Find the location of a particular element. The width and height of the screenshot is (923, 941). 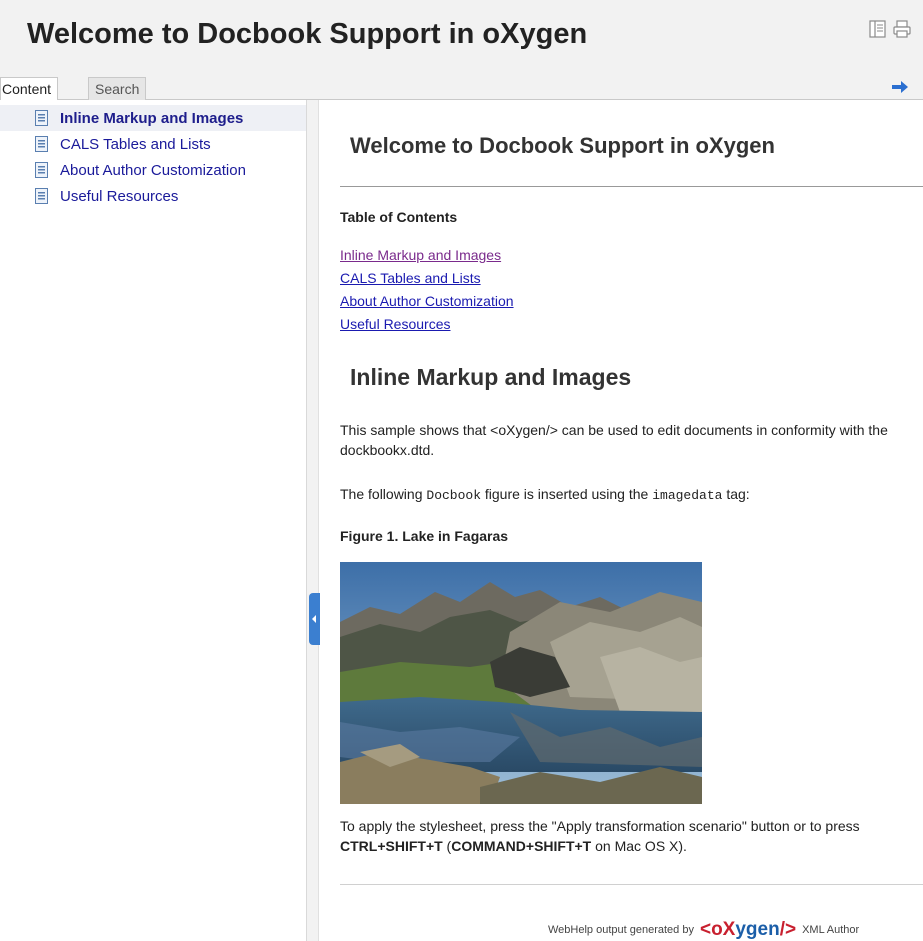

sidebar-item-inline-markup: Inline Markup and Images is located at coordinates (153, 118).